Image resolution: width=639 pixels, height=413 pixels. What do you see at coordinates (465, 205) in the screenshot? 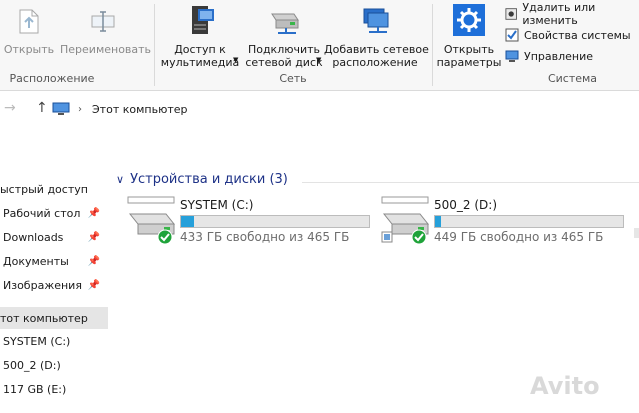
I see `drive-name: 500_2 (D:)` at bounding box center [465, 205].